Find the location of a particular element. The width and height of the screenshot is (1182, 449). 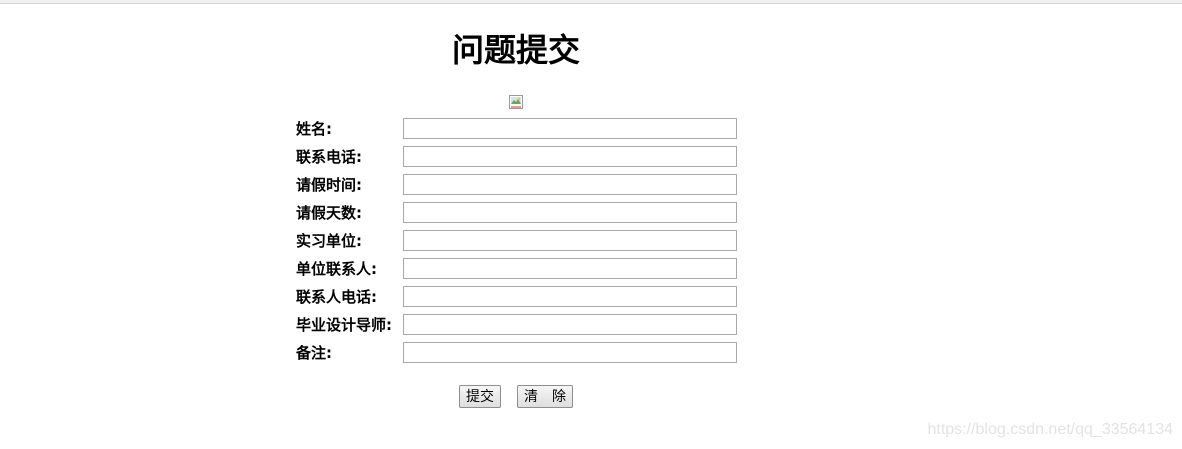

leave-days-input is located at coordinates (570, 212).